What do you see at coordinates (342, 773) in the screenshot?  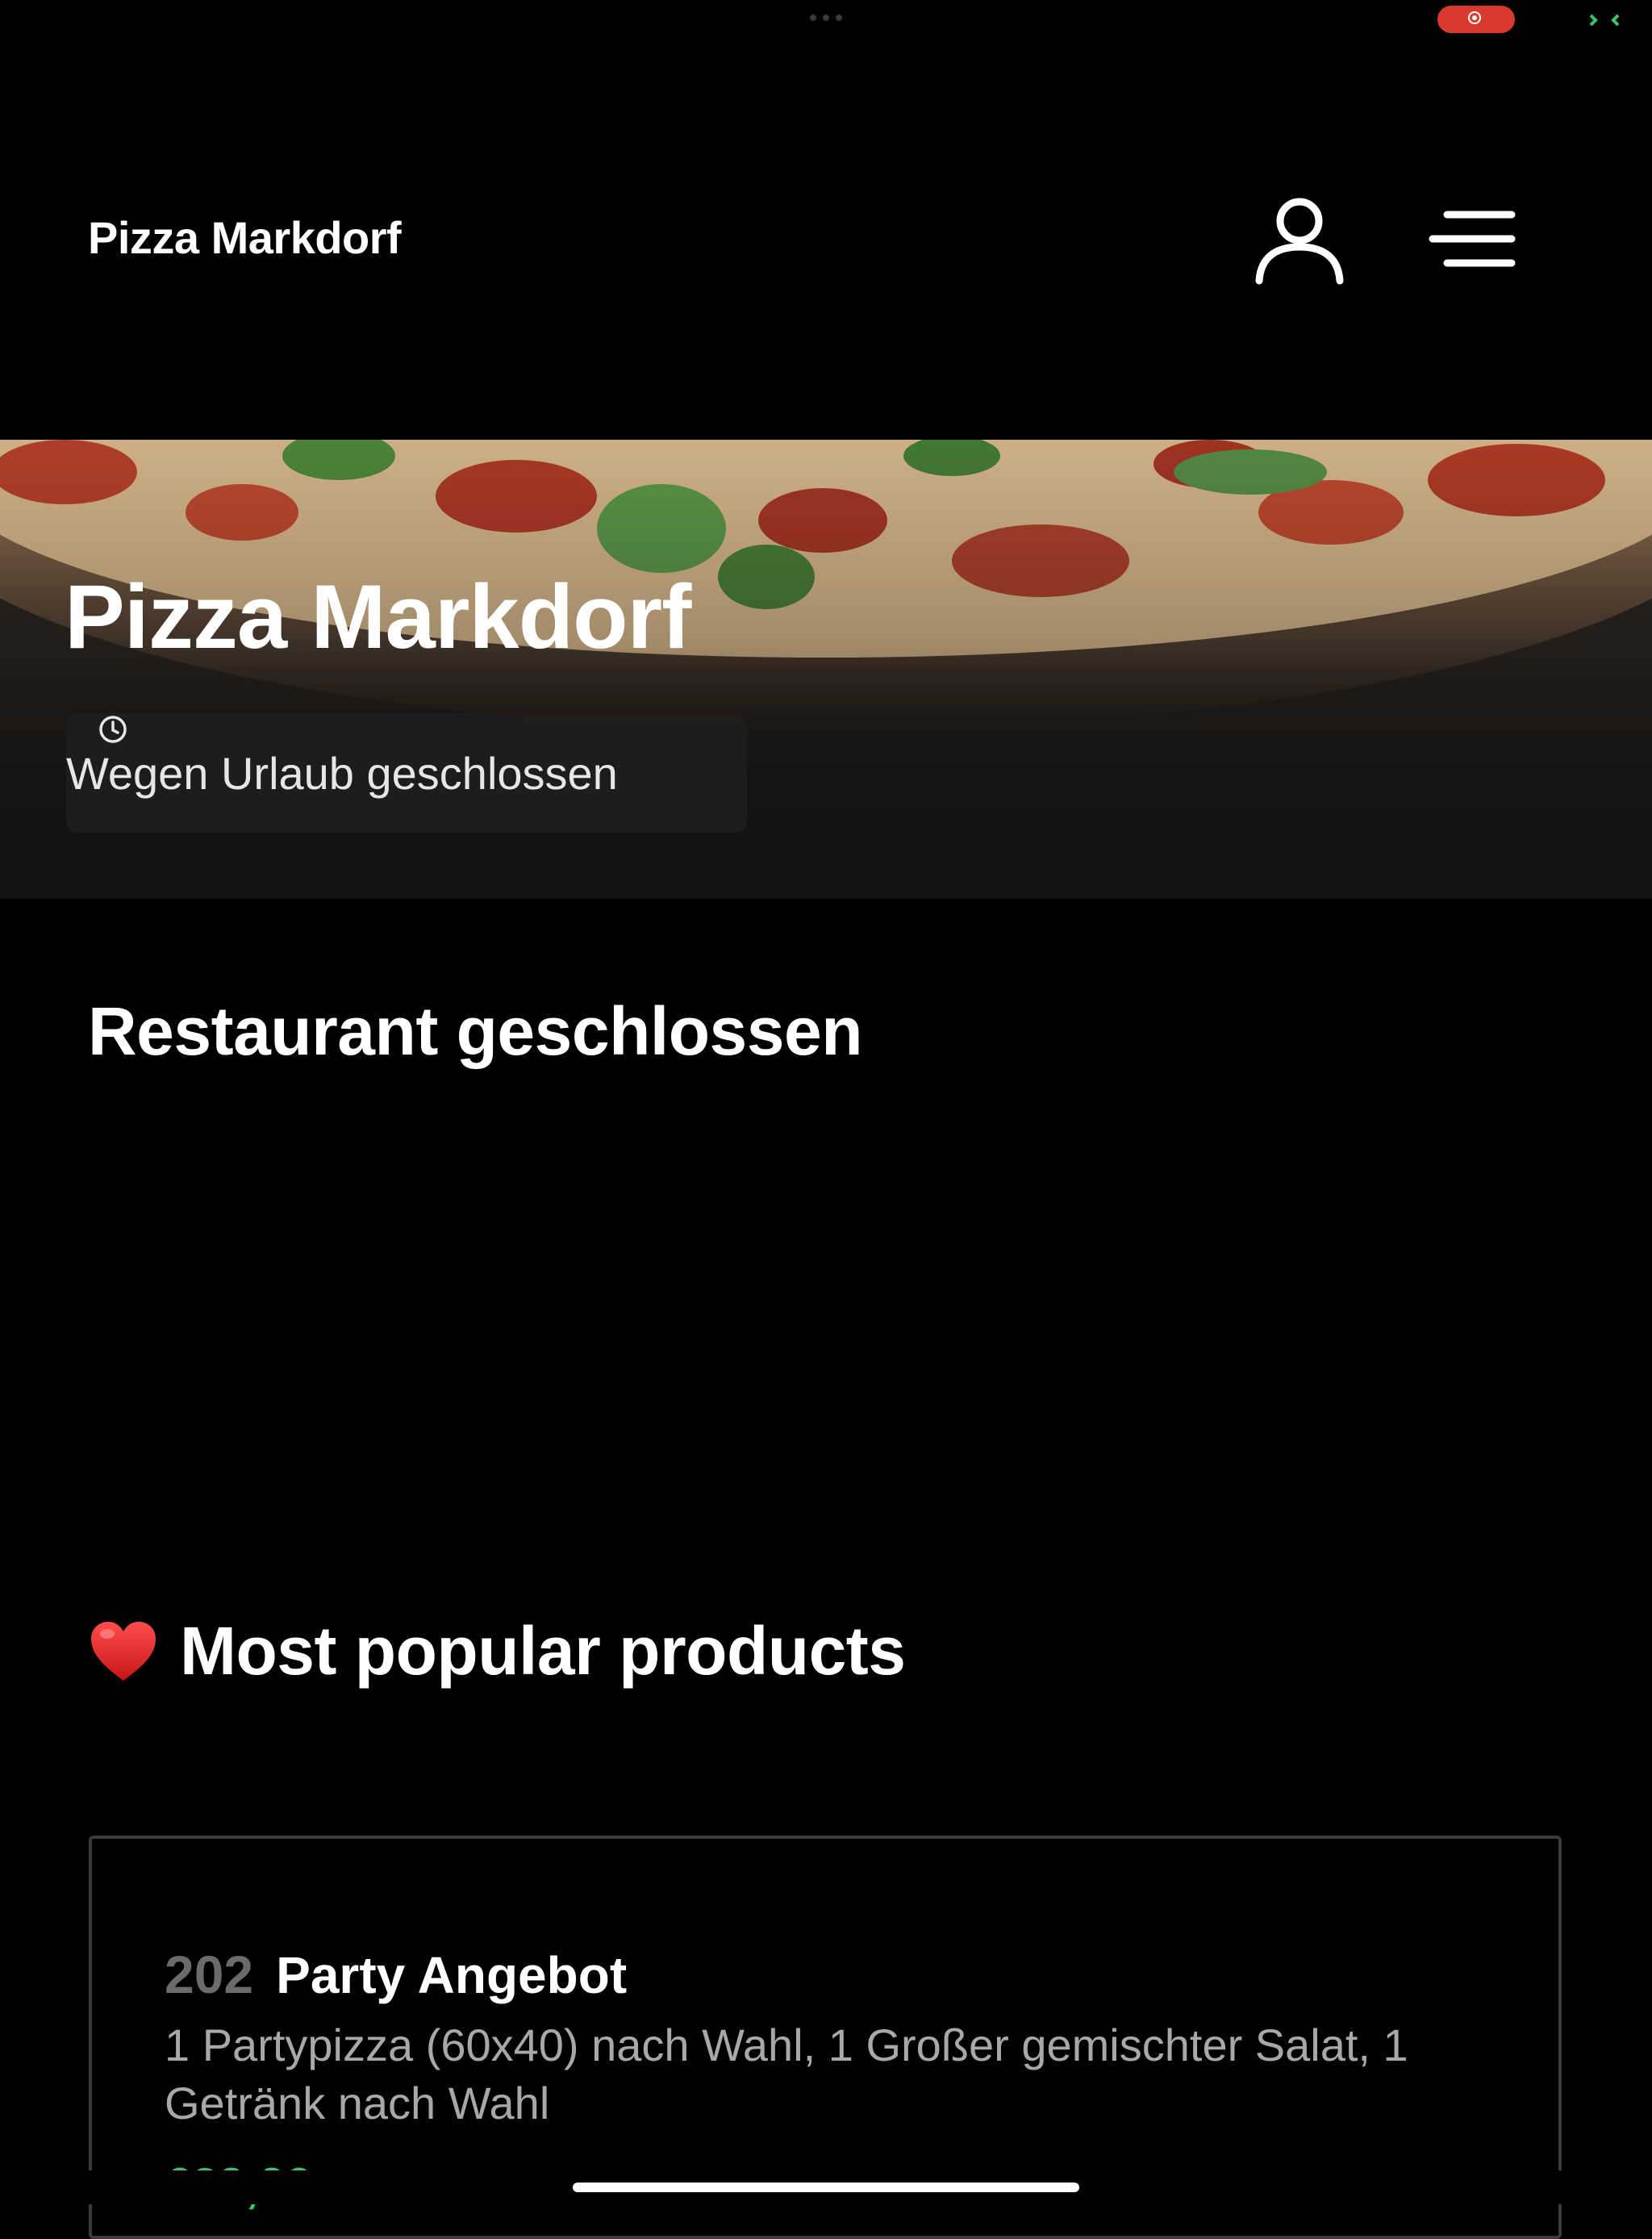 I see `opening-status-text: Wegen Urlaub geschlossen` at bounding box center [342, 773].